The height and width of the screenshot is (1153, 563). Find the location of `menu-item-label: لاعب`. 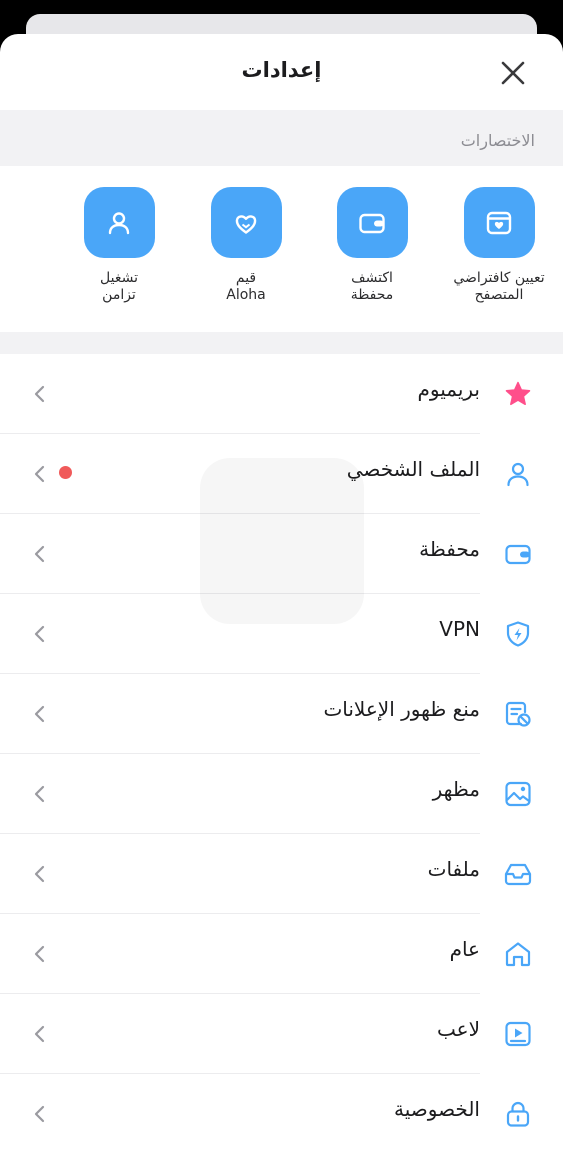

menu-item-label: لاعب is located at coordinates (458, 1029).